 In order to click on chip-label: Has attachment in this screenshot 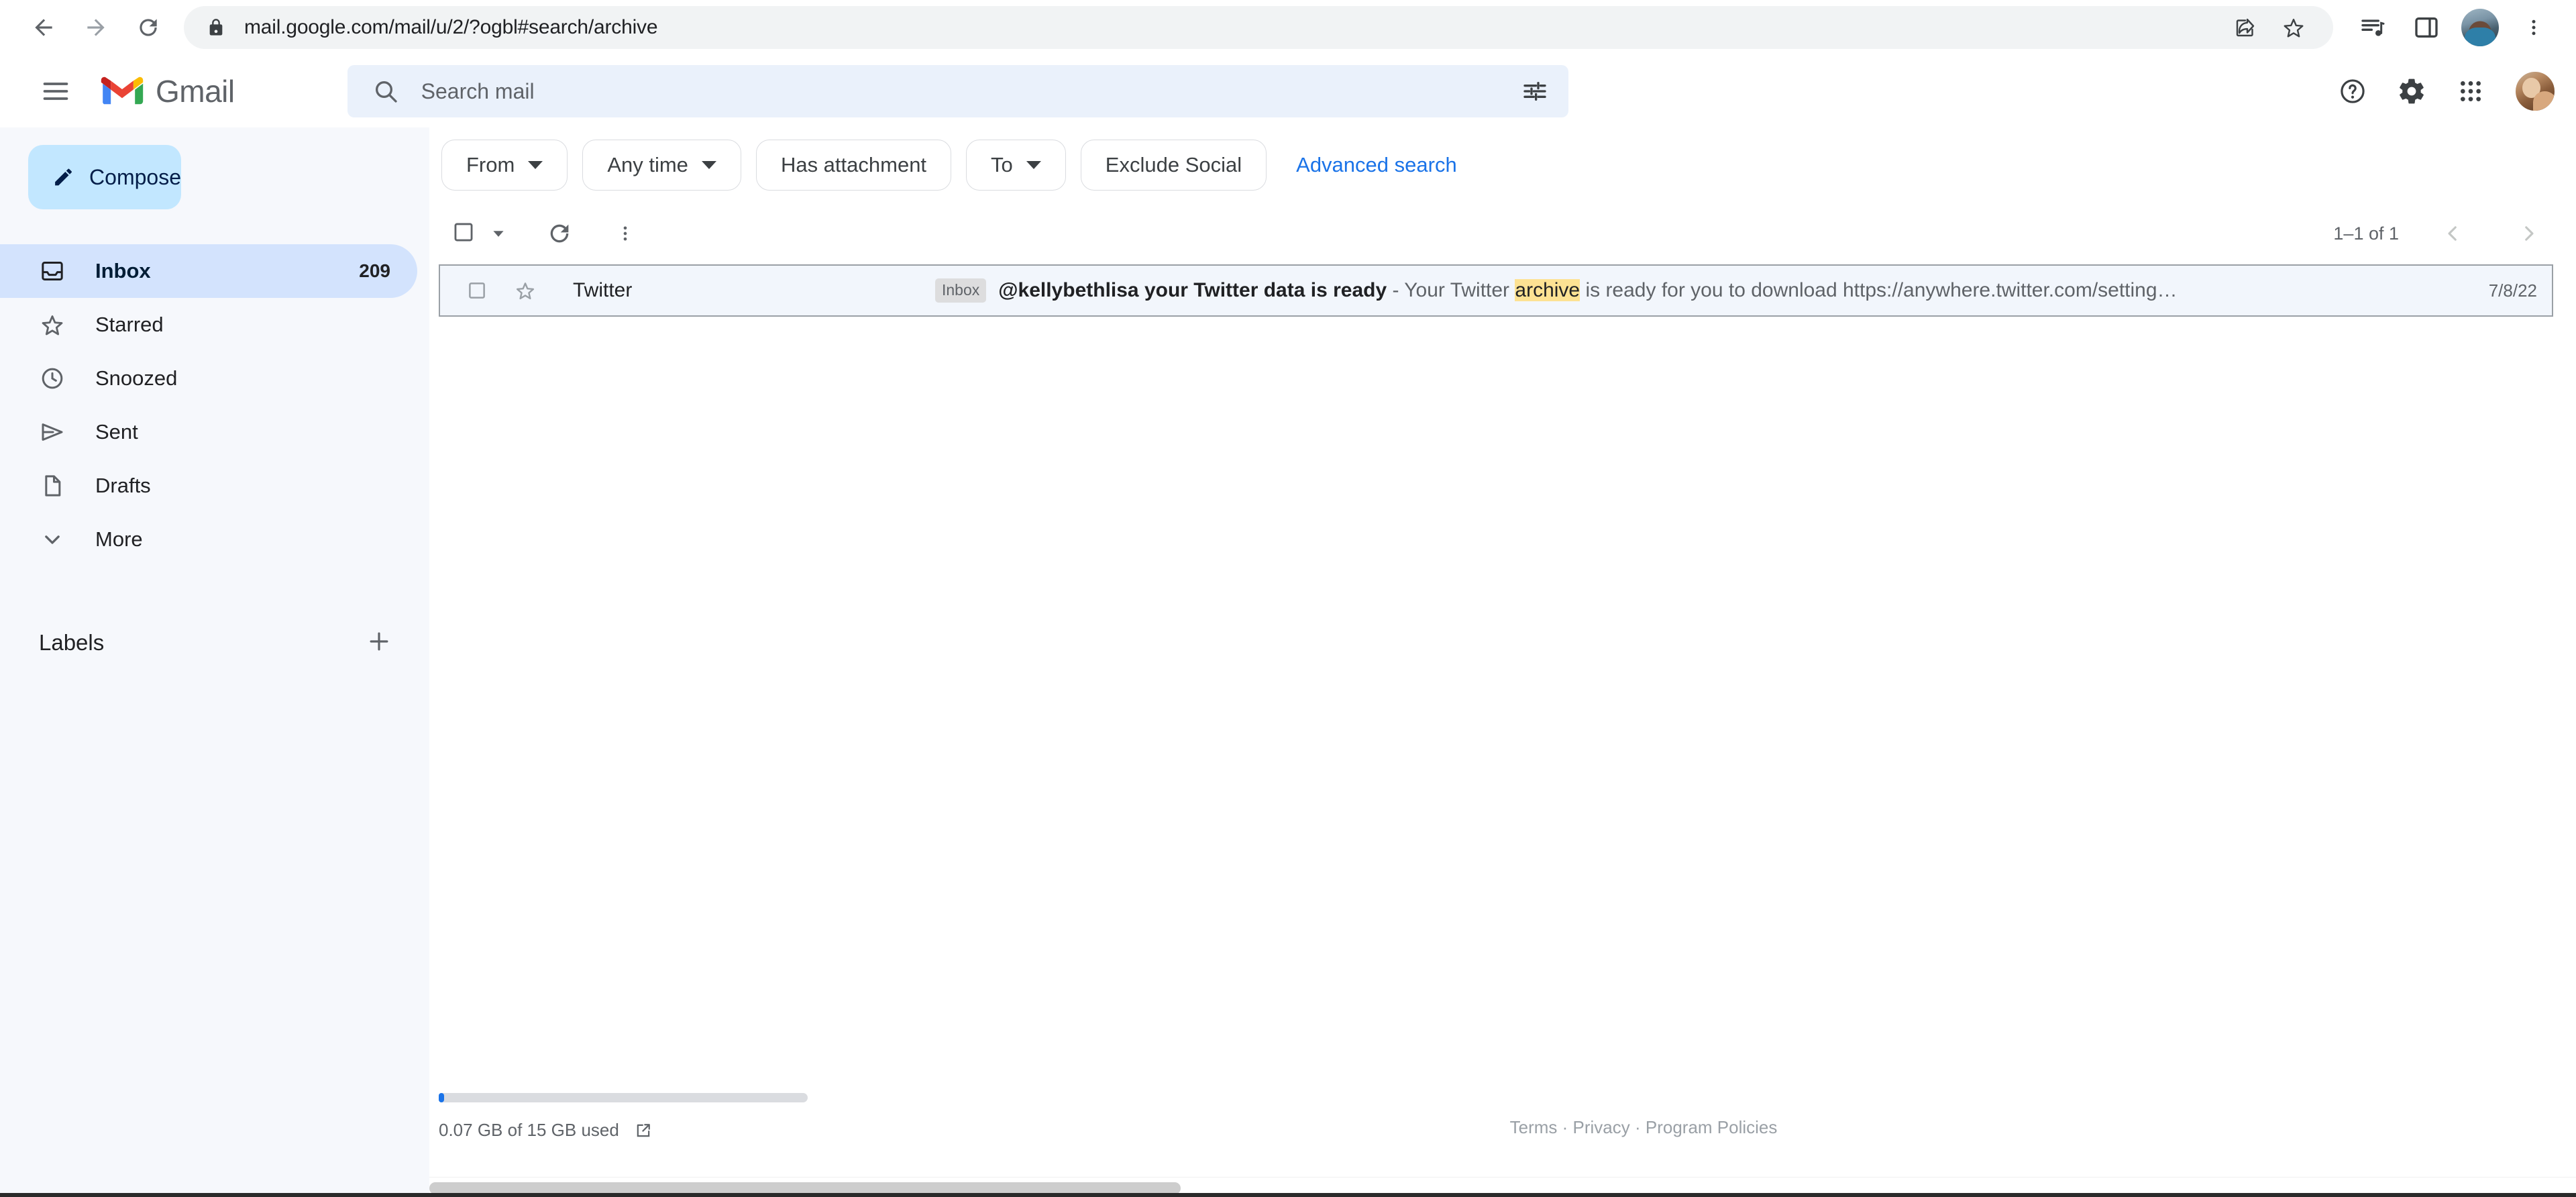, I will do `click(853, 164)`.